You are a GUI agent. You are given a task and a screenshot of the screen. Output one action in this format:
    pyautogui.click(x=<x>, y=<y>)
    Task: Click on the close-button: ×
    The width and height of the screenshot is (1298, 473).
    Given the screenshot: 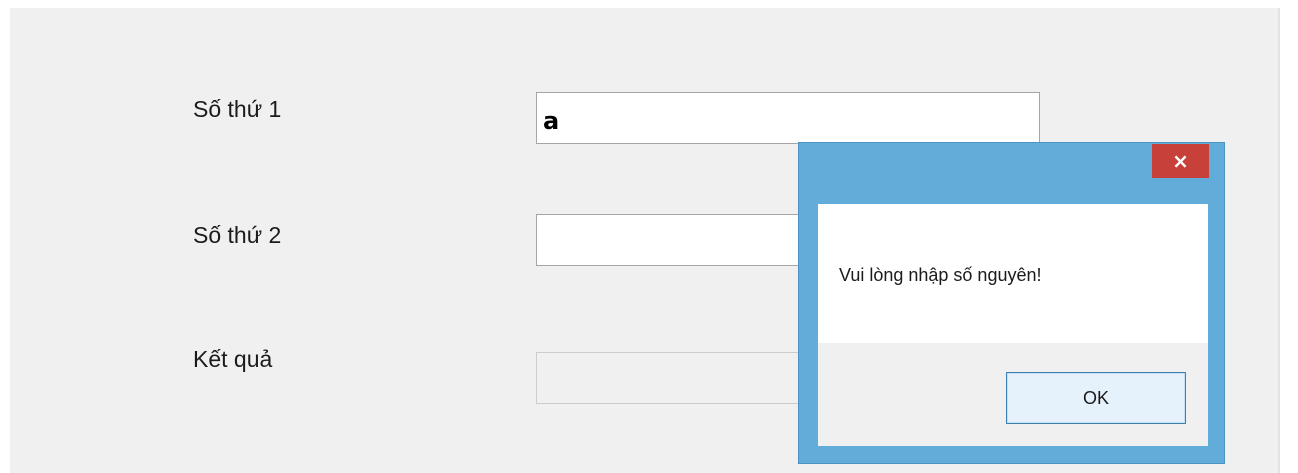 What is the action you would take?
    pyautogui.click(x=1180, y=161)
    